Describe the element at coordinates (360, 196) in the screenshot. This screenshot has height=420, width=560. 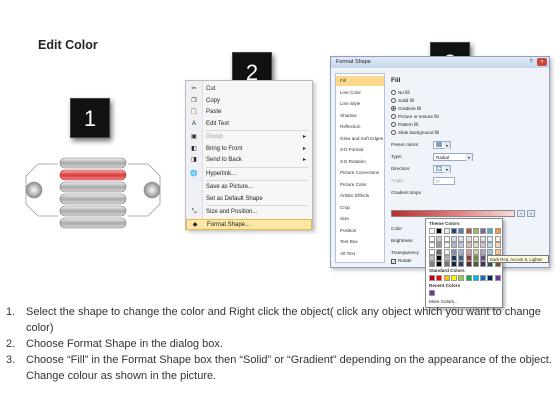
I see `nav-item-artistic-effects: Artistic Effects` at that location.